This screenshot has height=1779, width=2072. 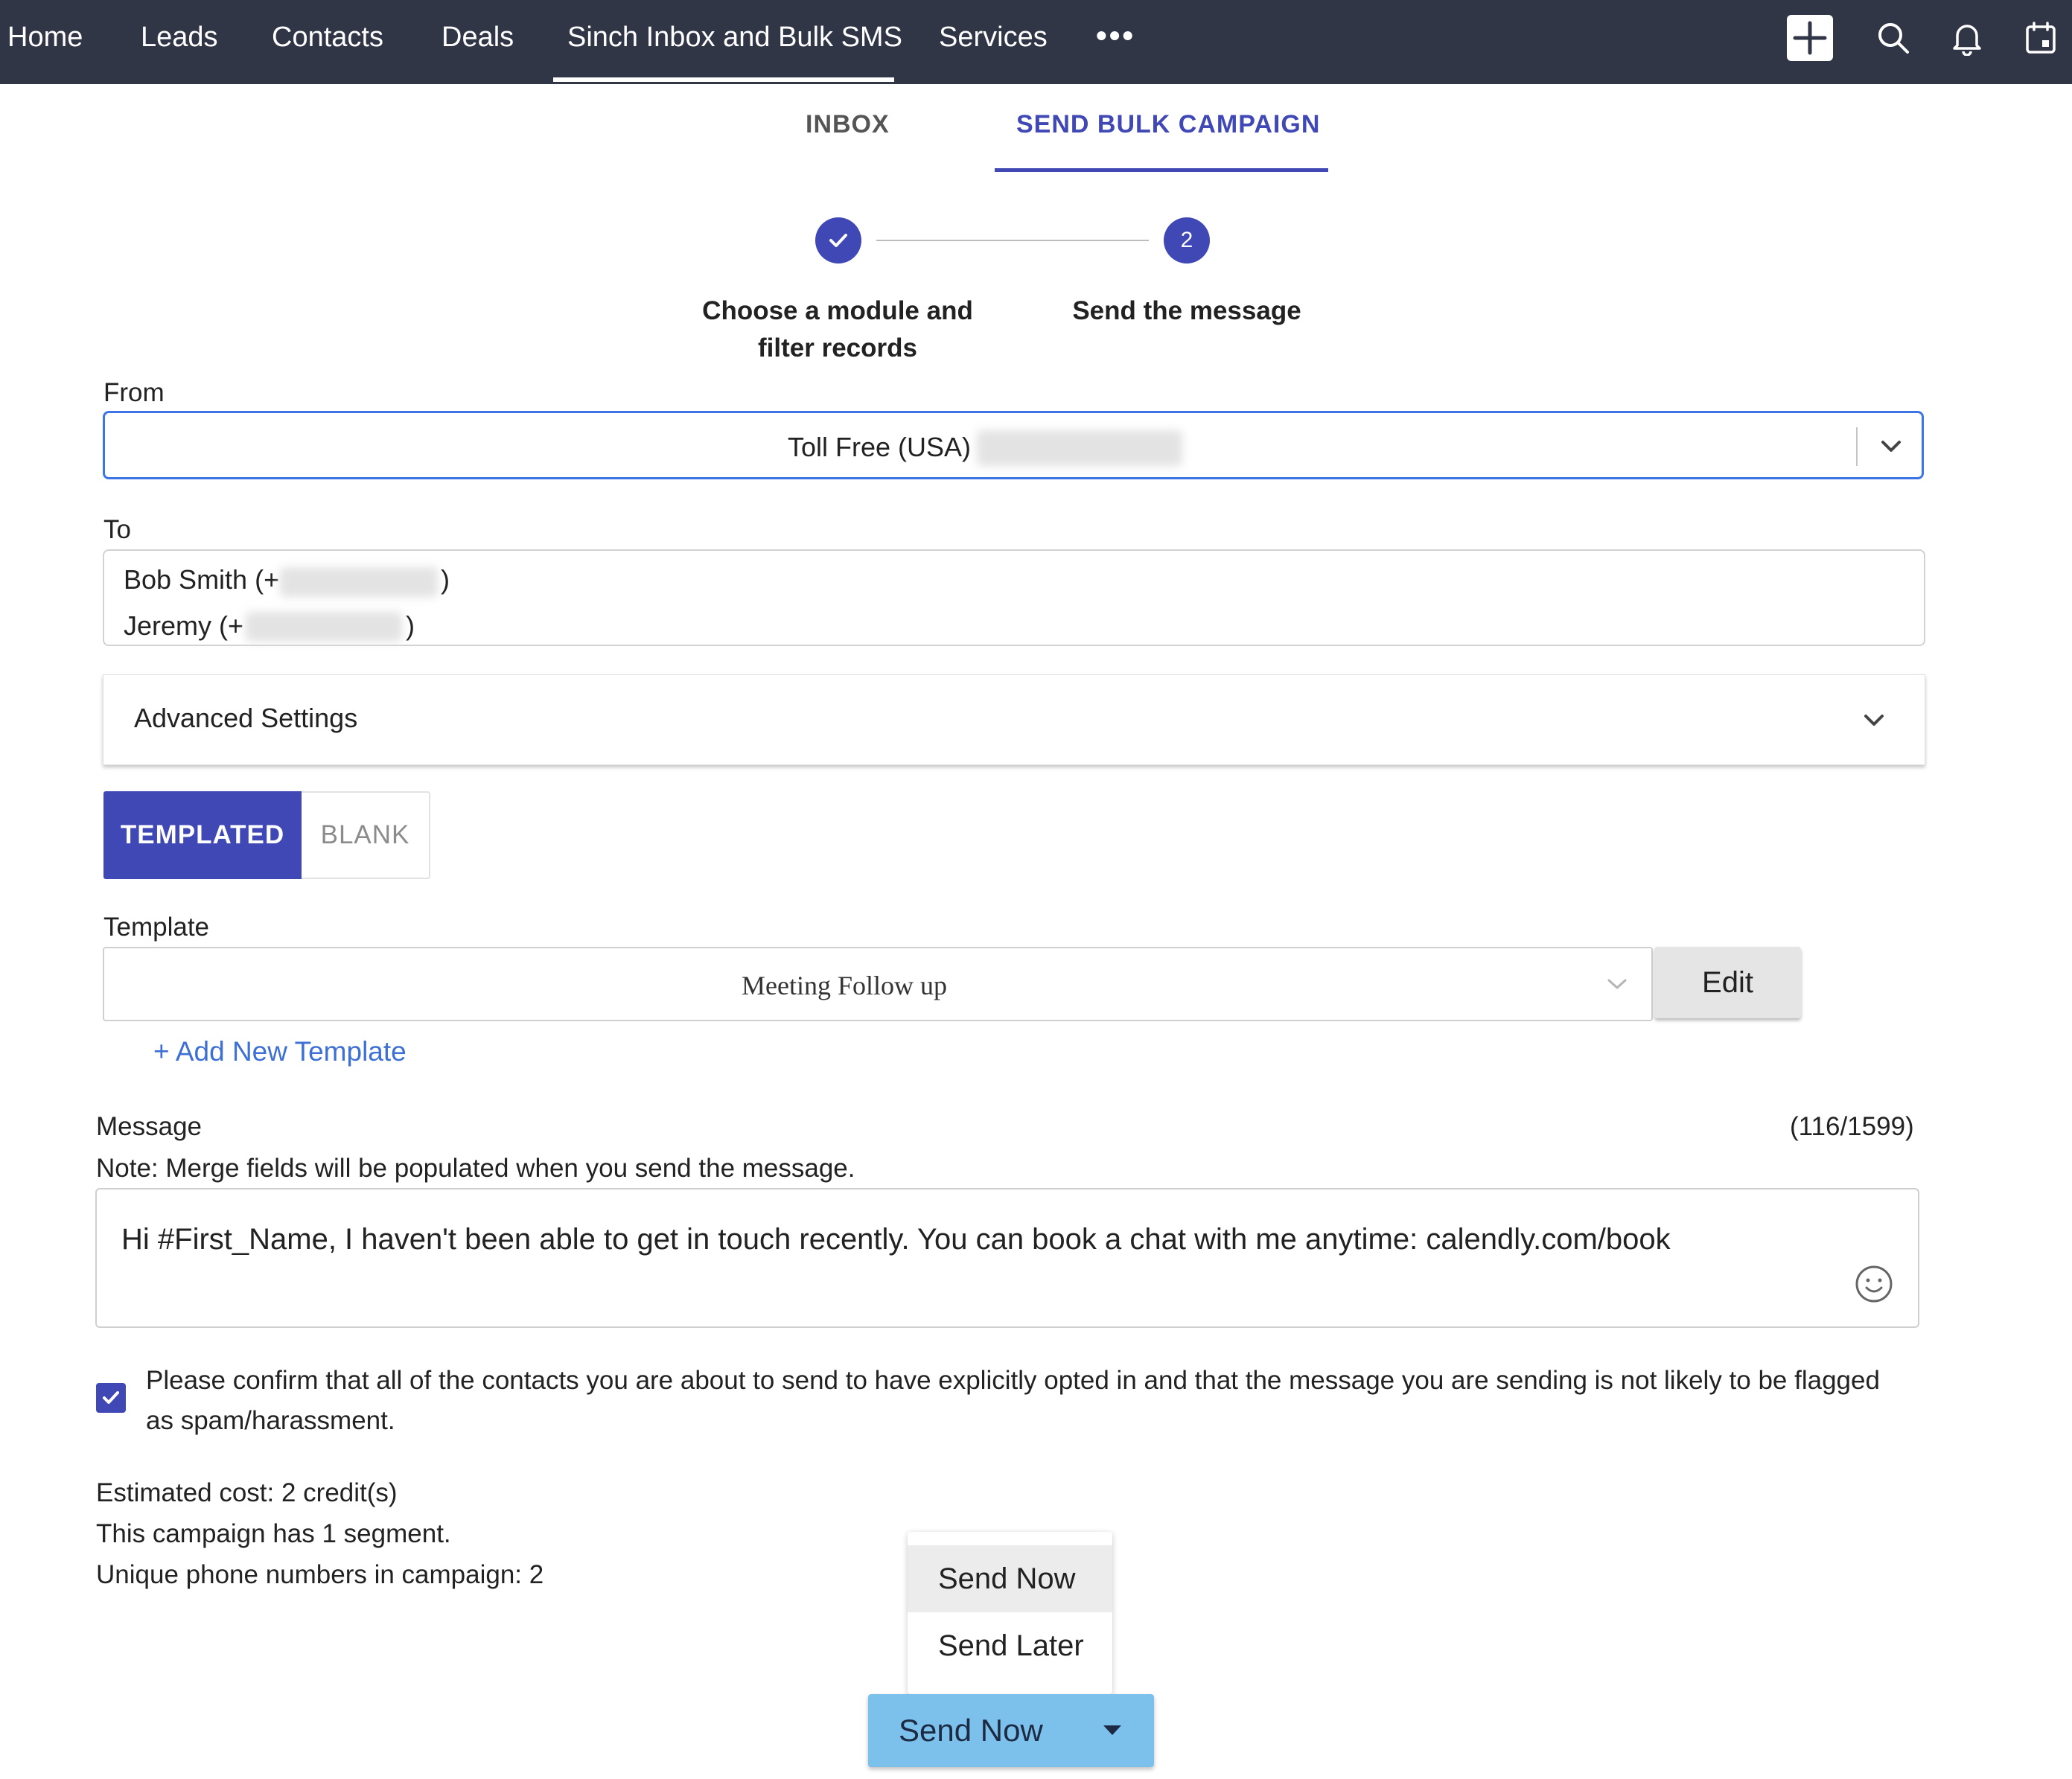 What do you see at coordinates (1010, 1578) in the screenshot?
I see `menu-item-send-now: Send Now` at bounding box center [1010, 1578].